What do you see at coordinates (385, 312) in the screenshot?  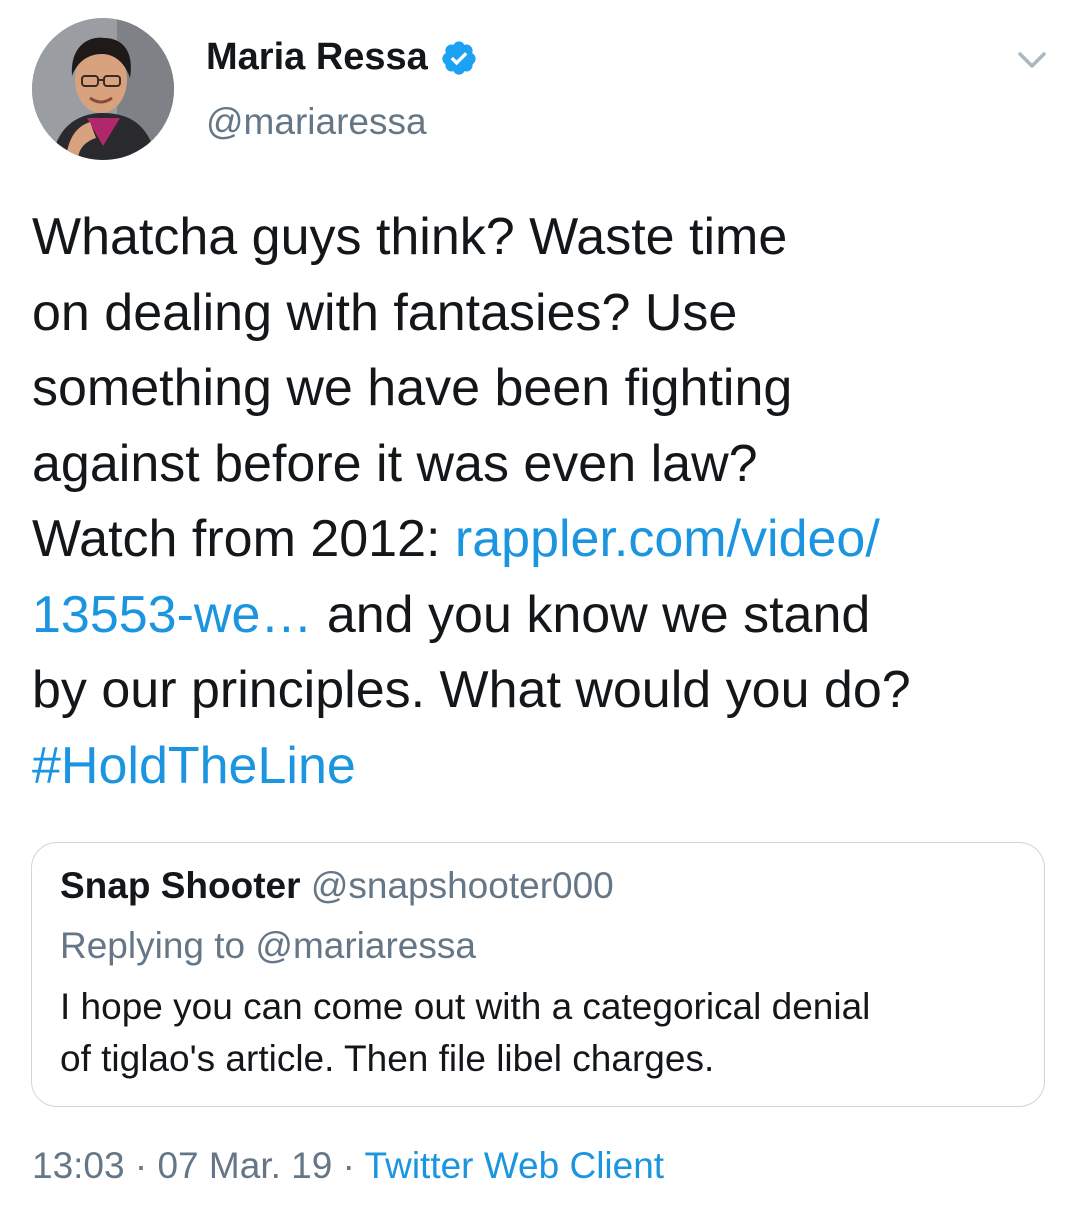 I see `tweet-line: on dealing with fantasies? Use` at bounding box center [385, 312].